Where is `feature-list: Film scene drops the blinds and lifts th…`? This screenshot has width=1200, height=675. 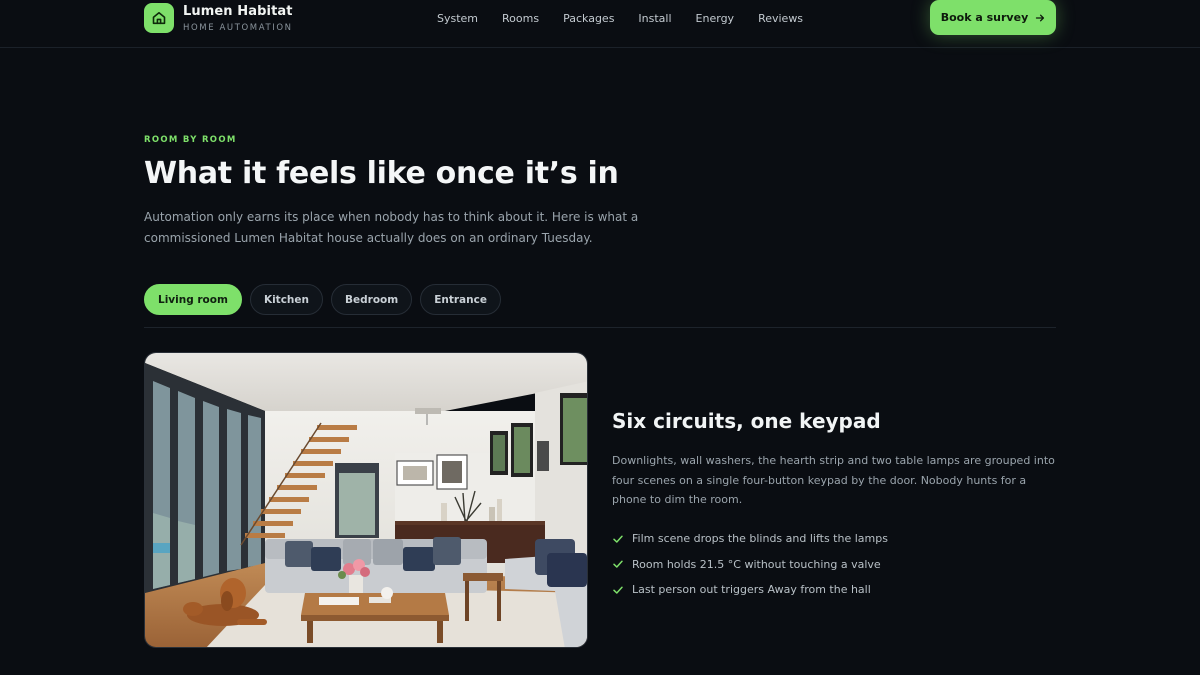
feature-list: Film scene drops the blinds and lifts th… is located at coordinates (750, 564).